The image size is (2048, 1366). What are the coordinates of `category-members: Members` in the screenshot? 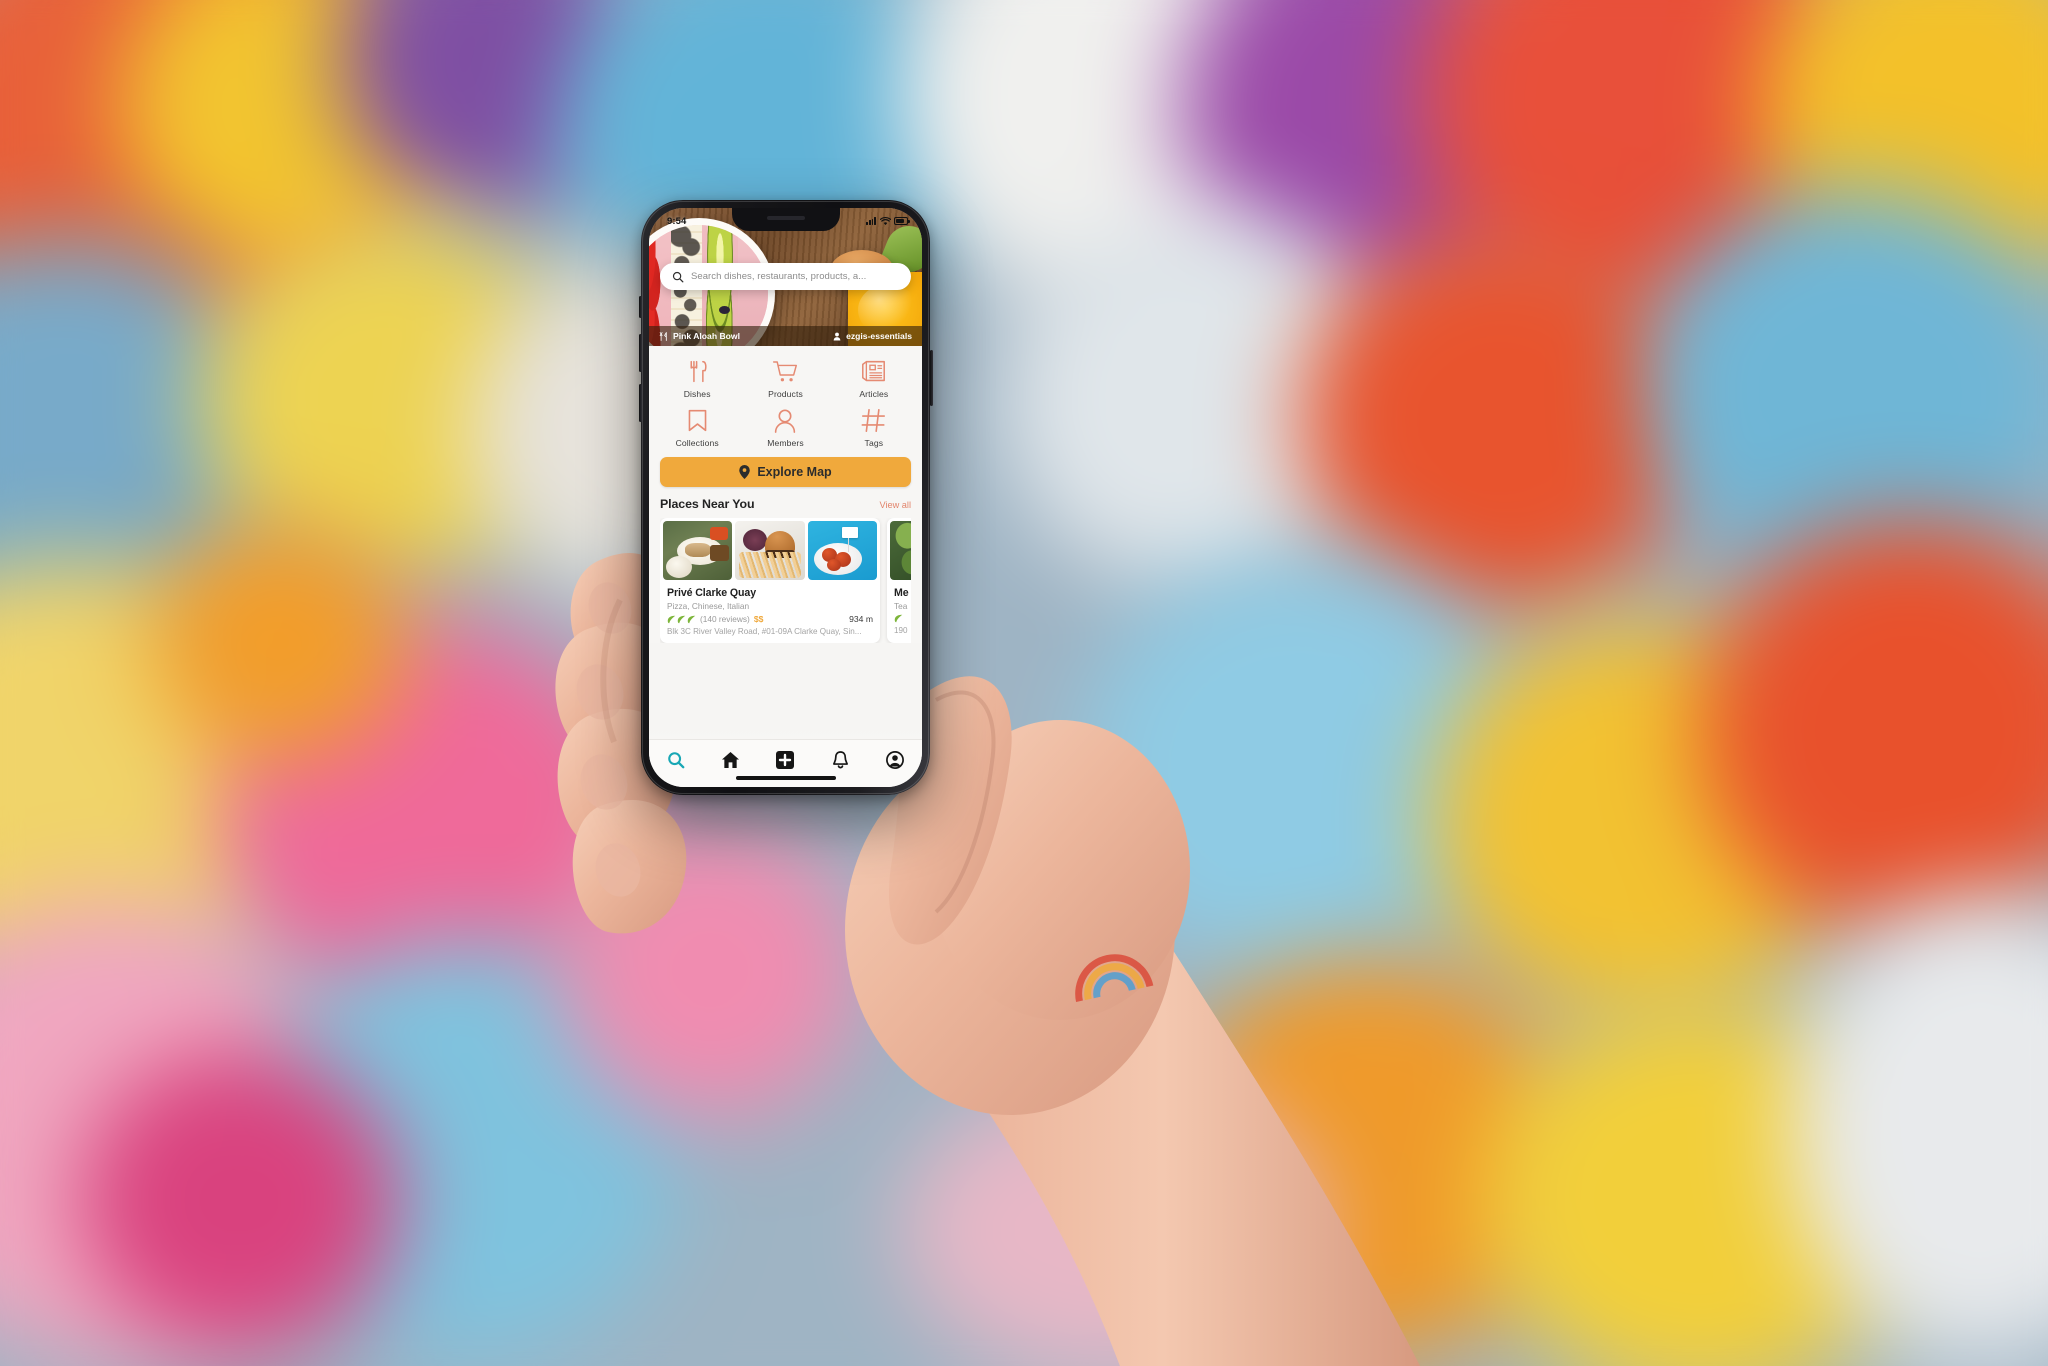 It's located at (785, 428).